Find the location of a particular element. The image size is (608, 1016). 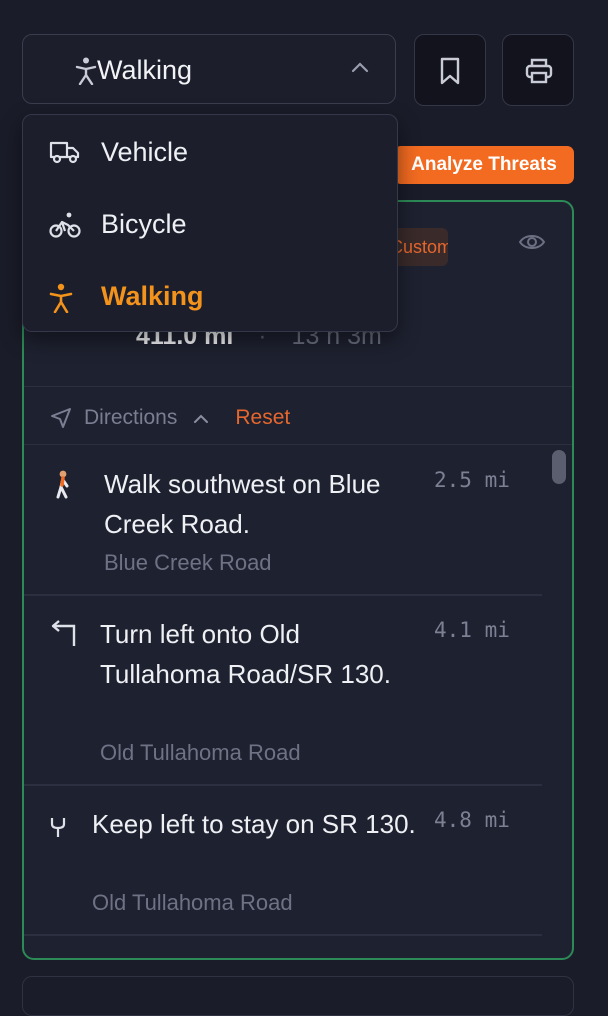

step-distance: 2.5 mi is located at coordinates (472, 480).